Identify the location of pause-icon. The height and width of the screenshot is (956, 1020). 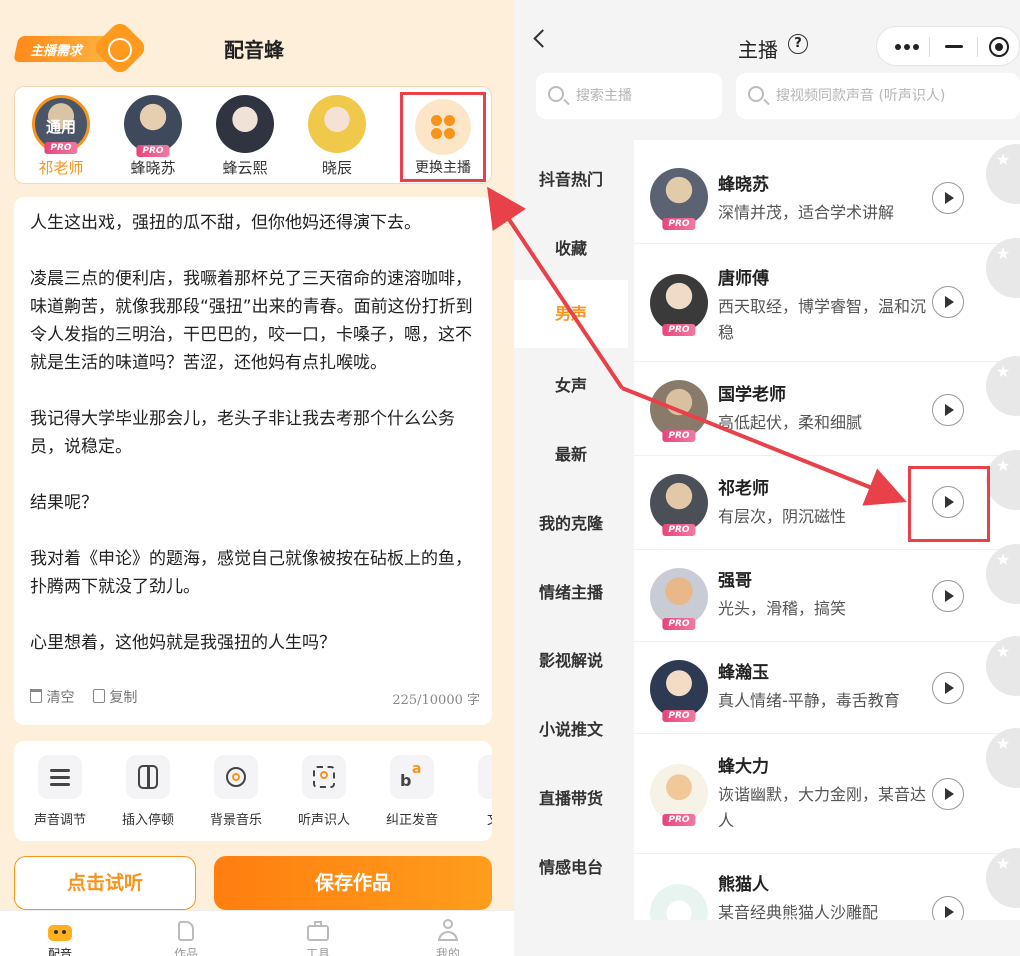
(148, 777).